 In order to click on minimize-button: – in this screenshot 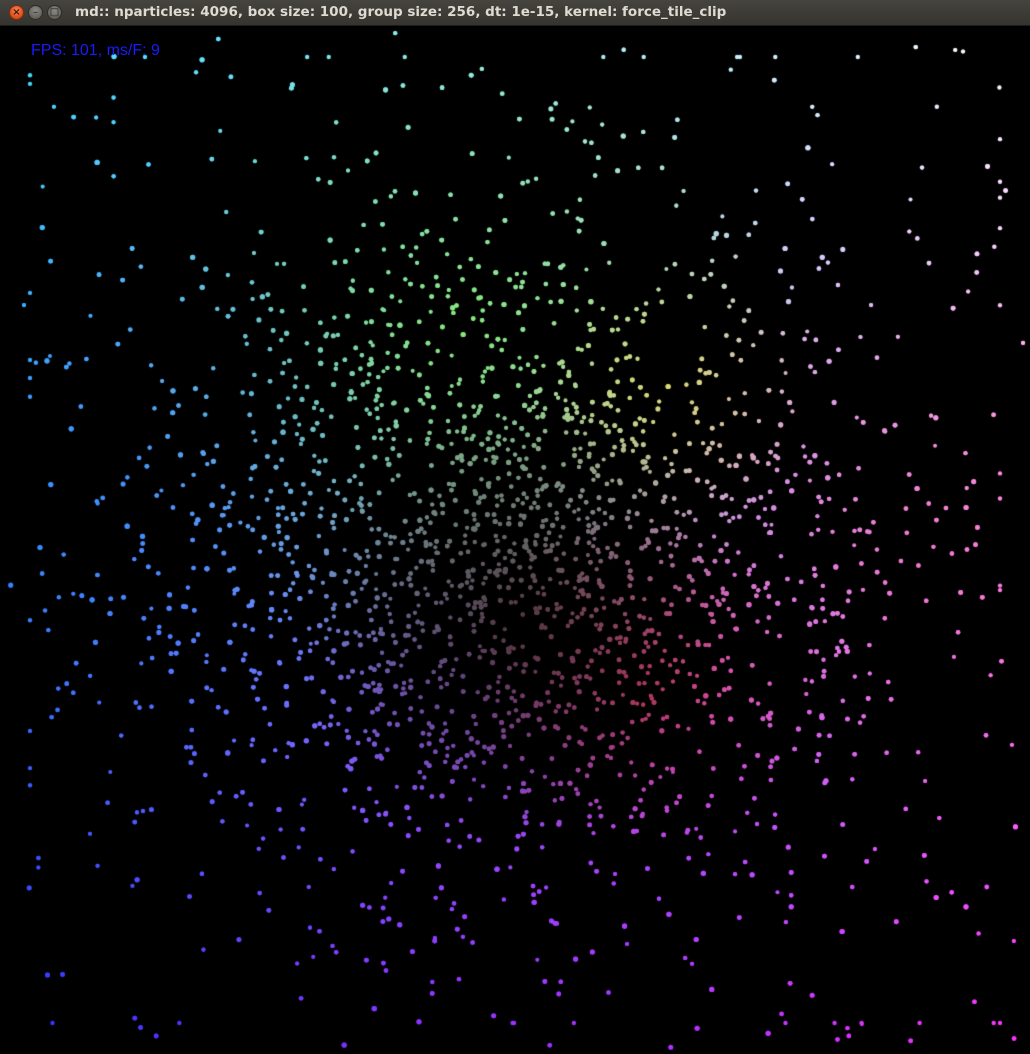, I will do `click(35, 12)`.